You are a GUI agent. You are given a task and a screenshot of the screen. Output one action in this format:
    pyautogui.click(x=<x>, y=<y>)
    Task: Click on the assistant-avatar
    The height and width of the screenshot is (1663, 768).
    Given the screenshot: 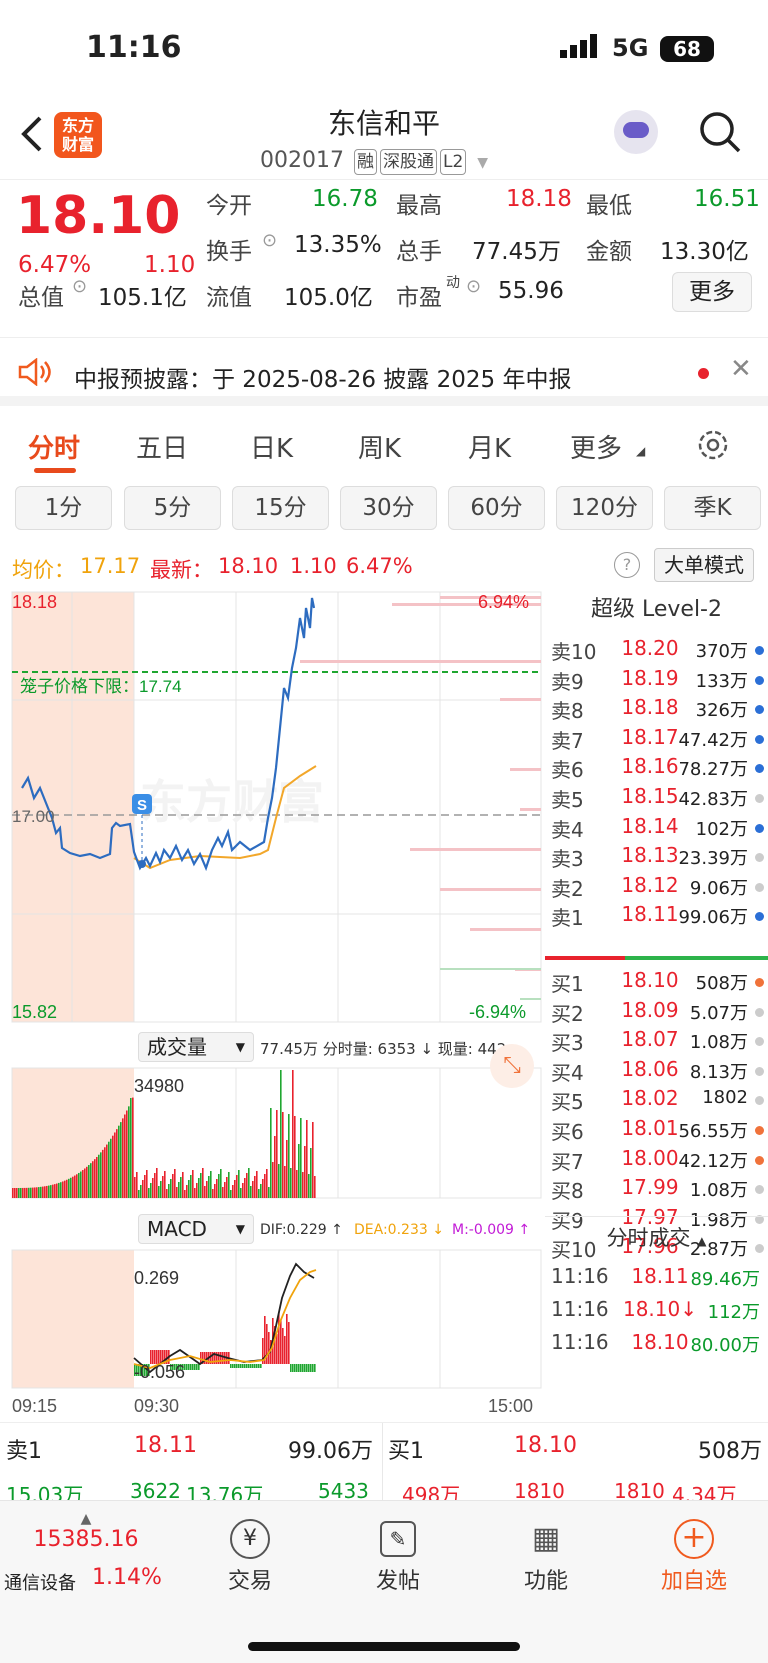 What is the action you would take?
    pyautogui.click(x=636, y=132)
    